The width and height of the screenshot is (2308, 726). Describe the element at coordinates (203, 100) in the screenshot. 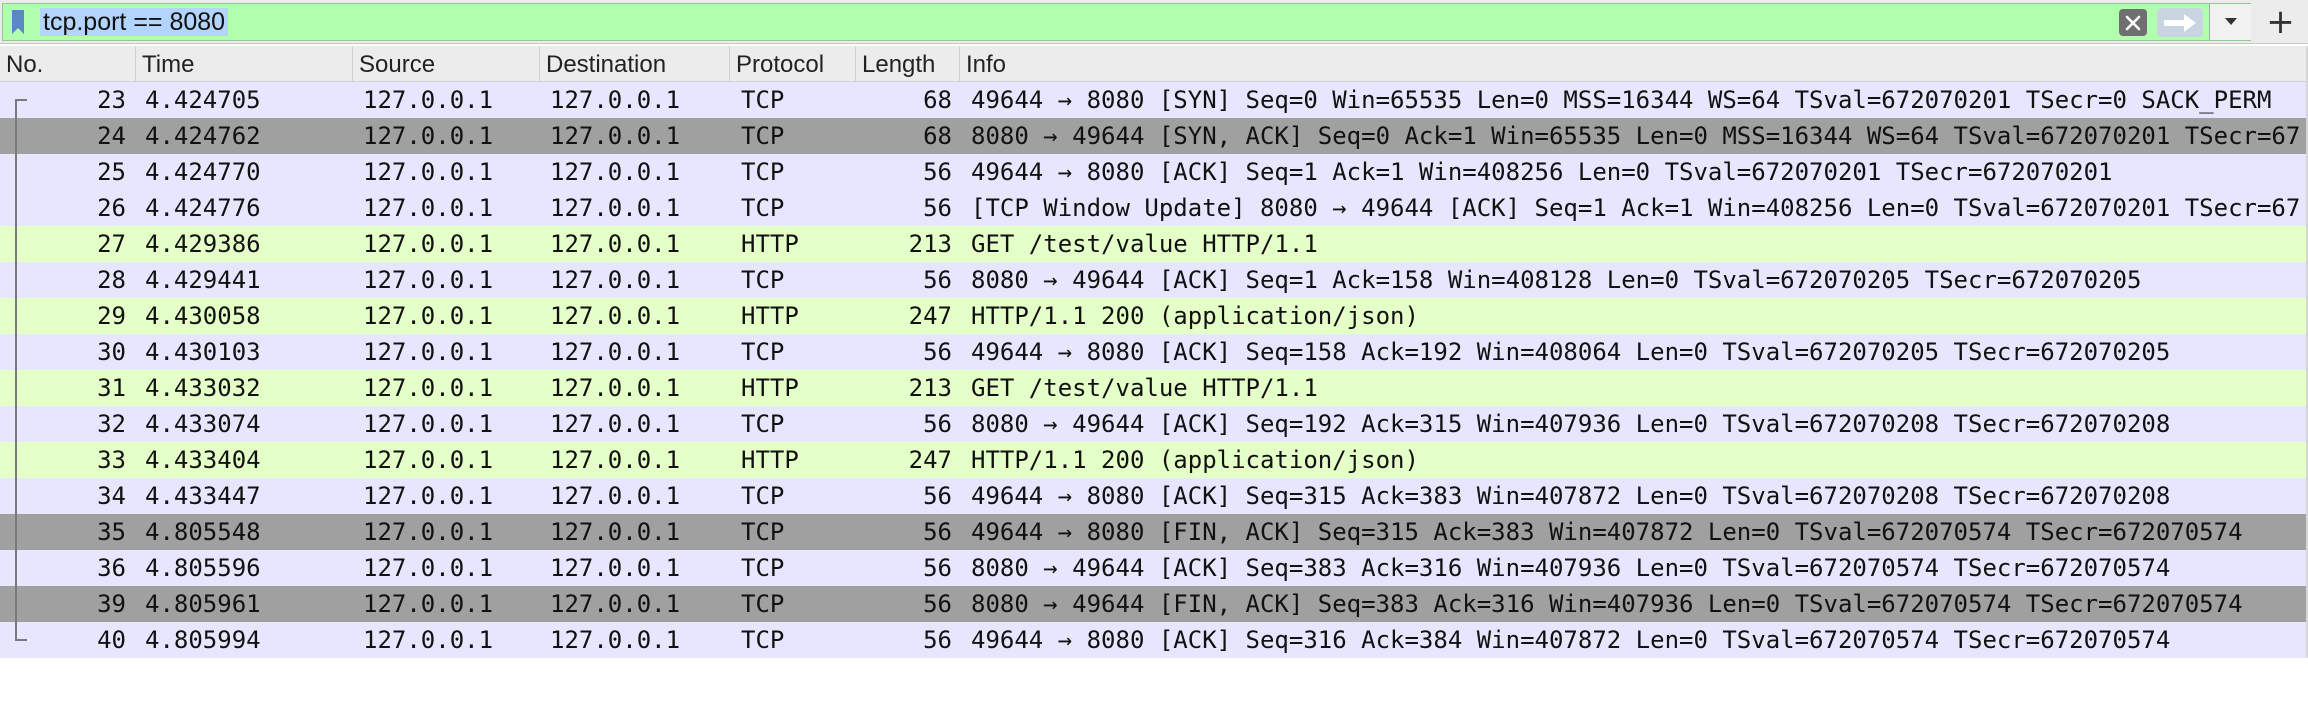

I see `packet-time: 4.424705` at that location.